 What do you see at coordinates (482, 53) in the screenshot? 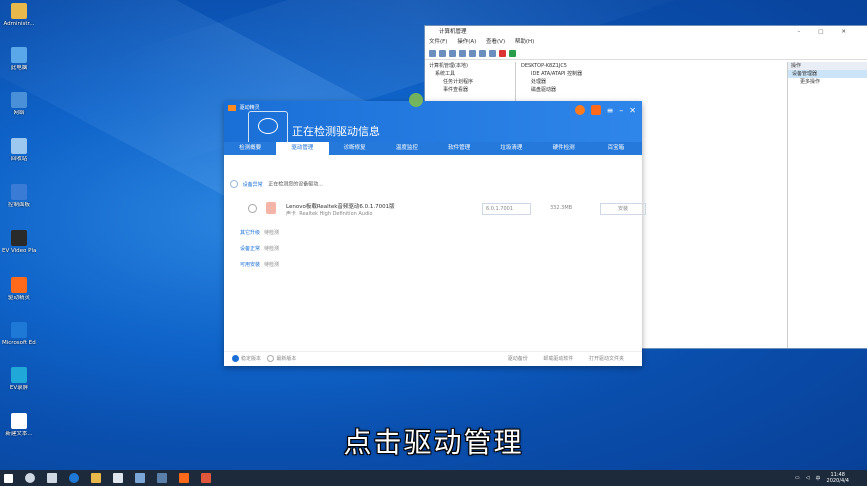
I see `help-icon` at bounding box center [482, 53].